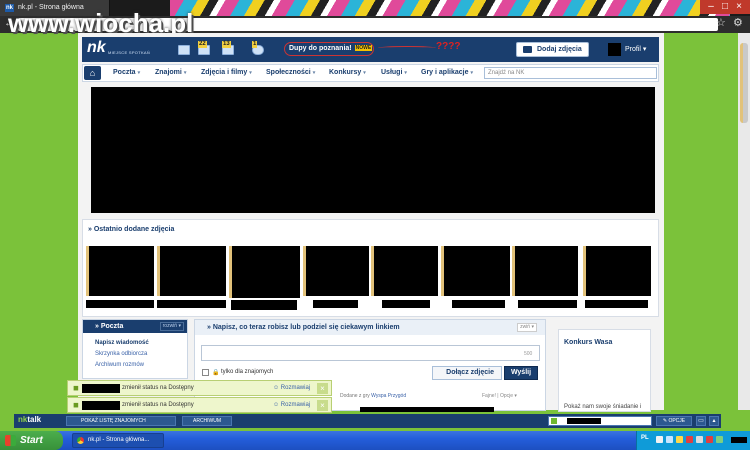  Describe the element at coordinates (184, 50) in the screenshot. I see `mail-icon` at that location.